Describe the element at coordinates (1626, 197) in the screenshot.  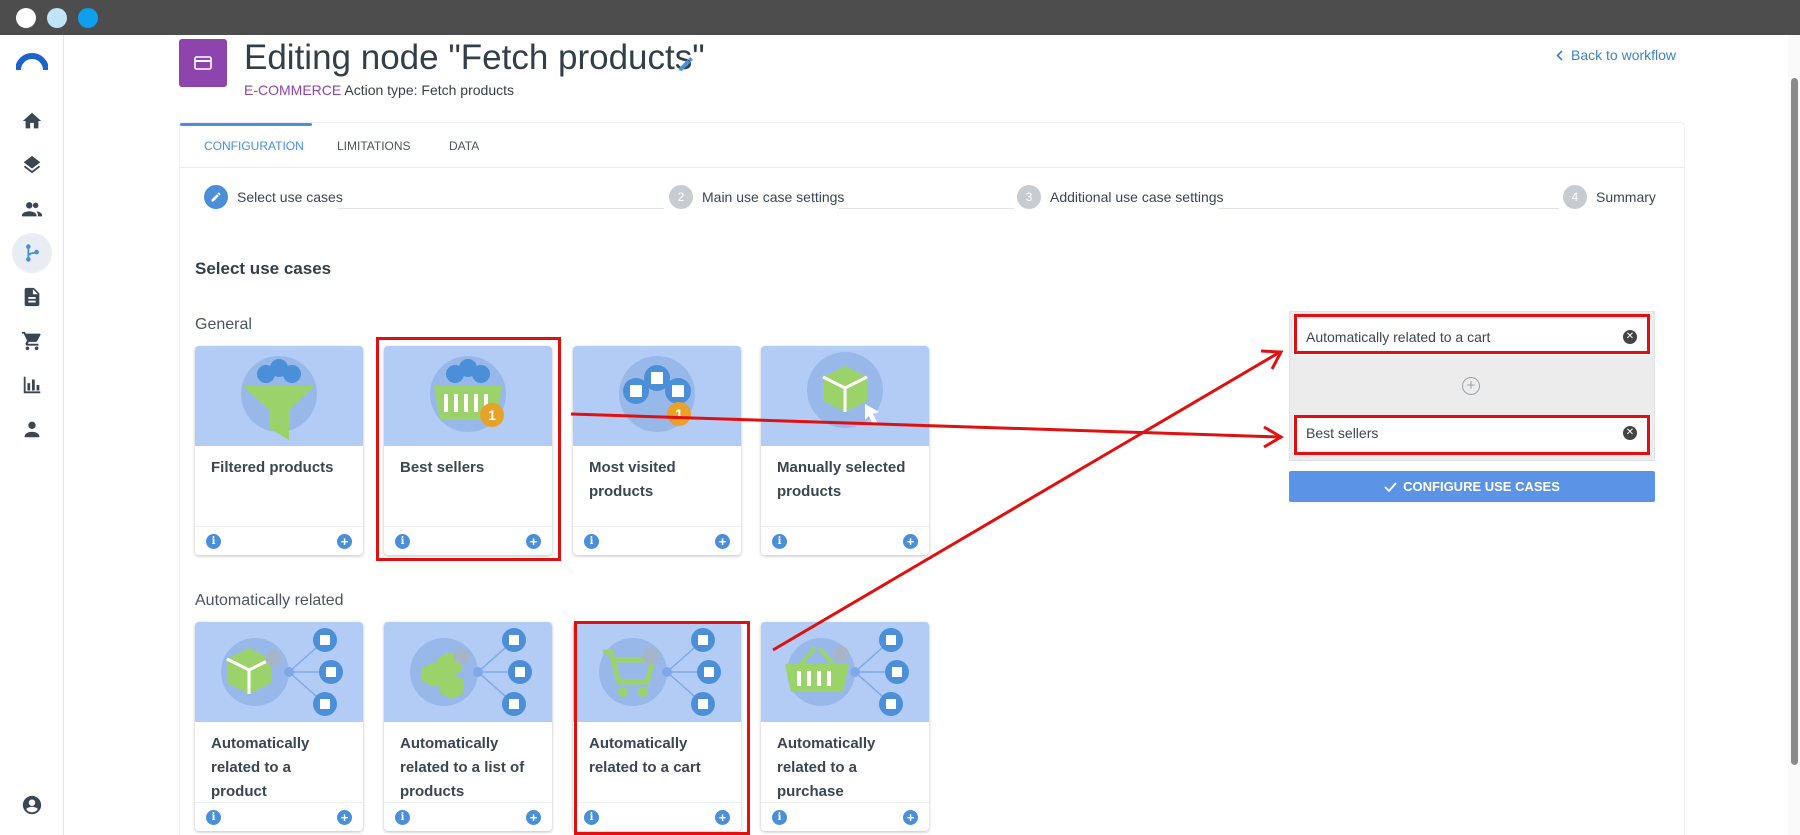
I see `step-label: Summary` at that location.